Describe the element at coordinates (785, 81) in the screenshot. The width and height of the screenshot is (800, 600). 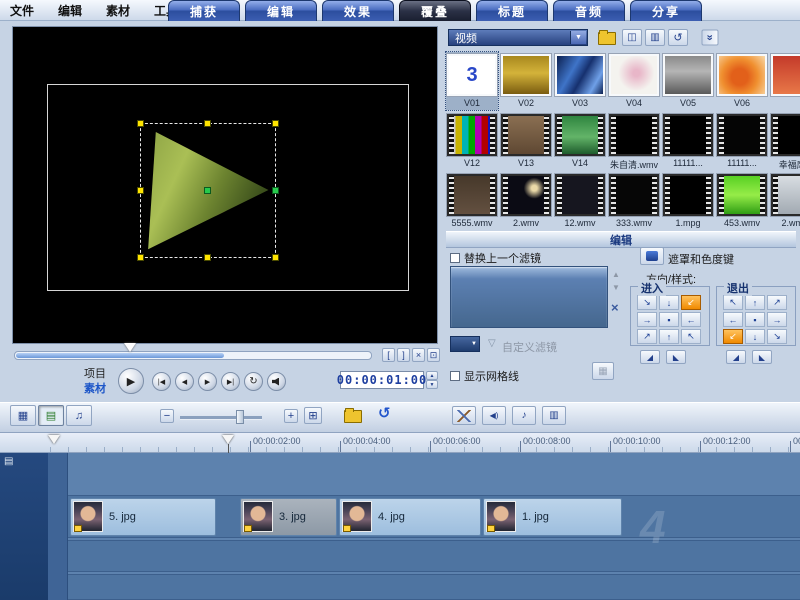
I see `library-thumb` at that location.